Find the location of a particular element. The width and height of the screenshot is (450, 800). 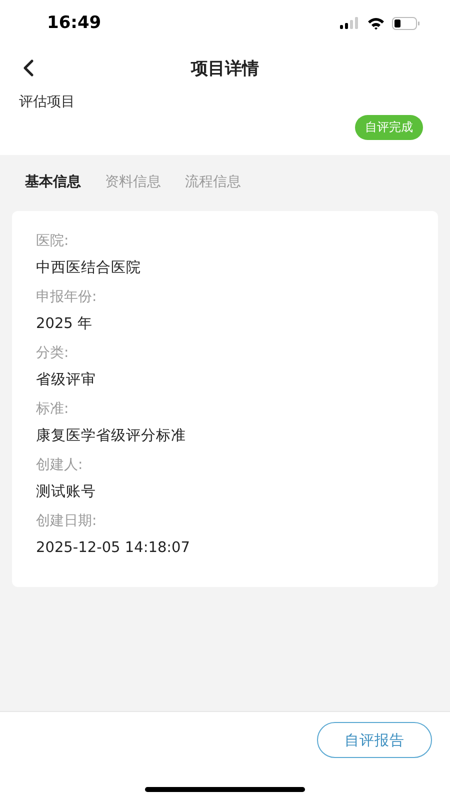

field-value: 中西医结合医院 is located at coordinates (88, 268).